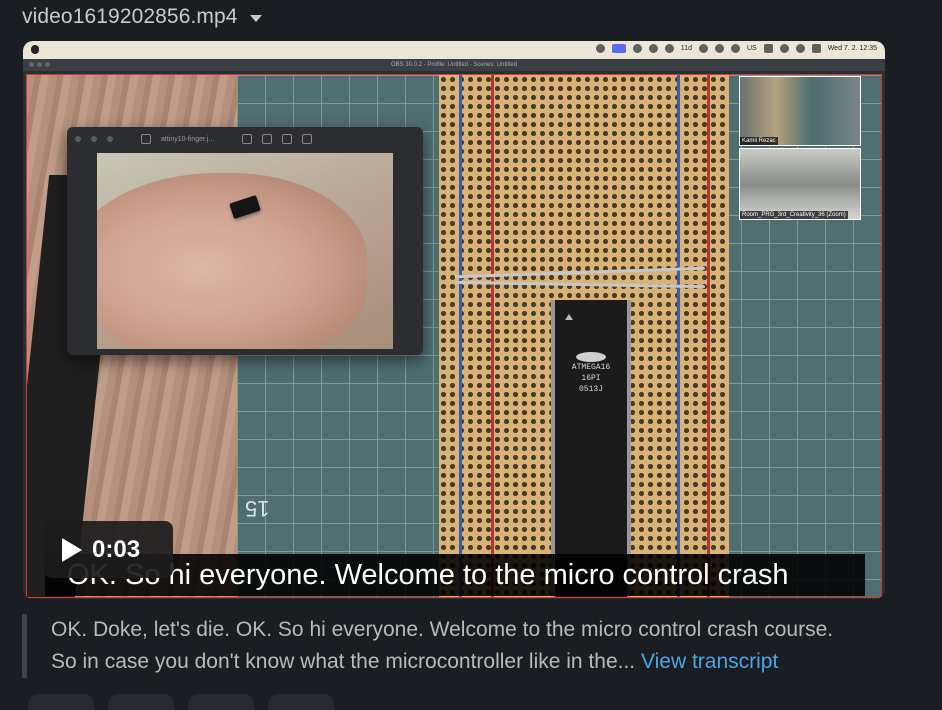  I want to click on play-icon, so click(72, 549).